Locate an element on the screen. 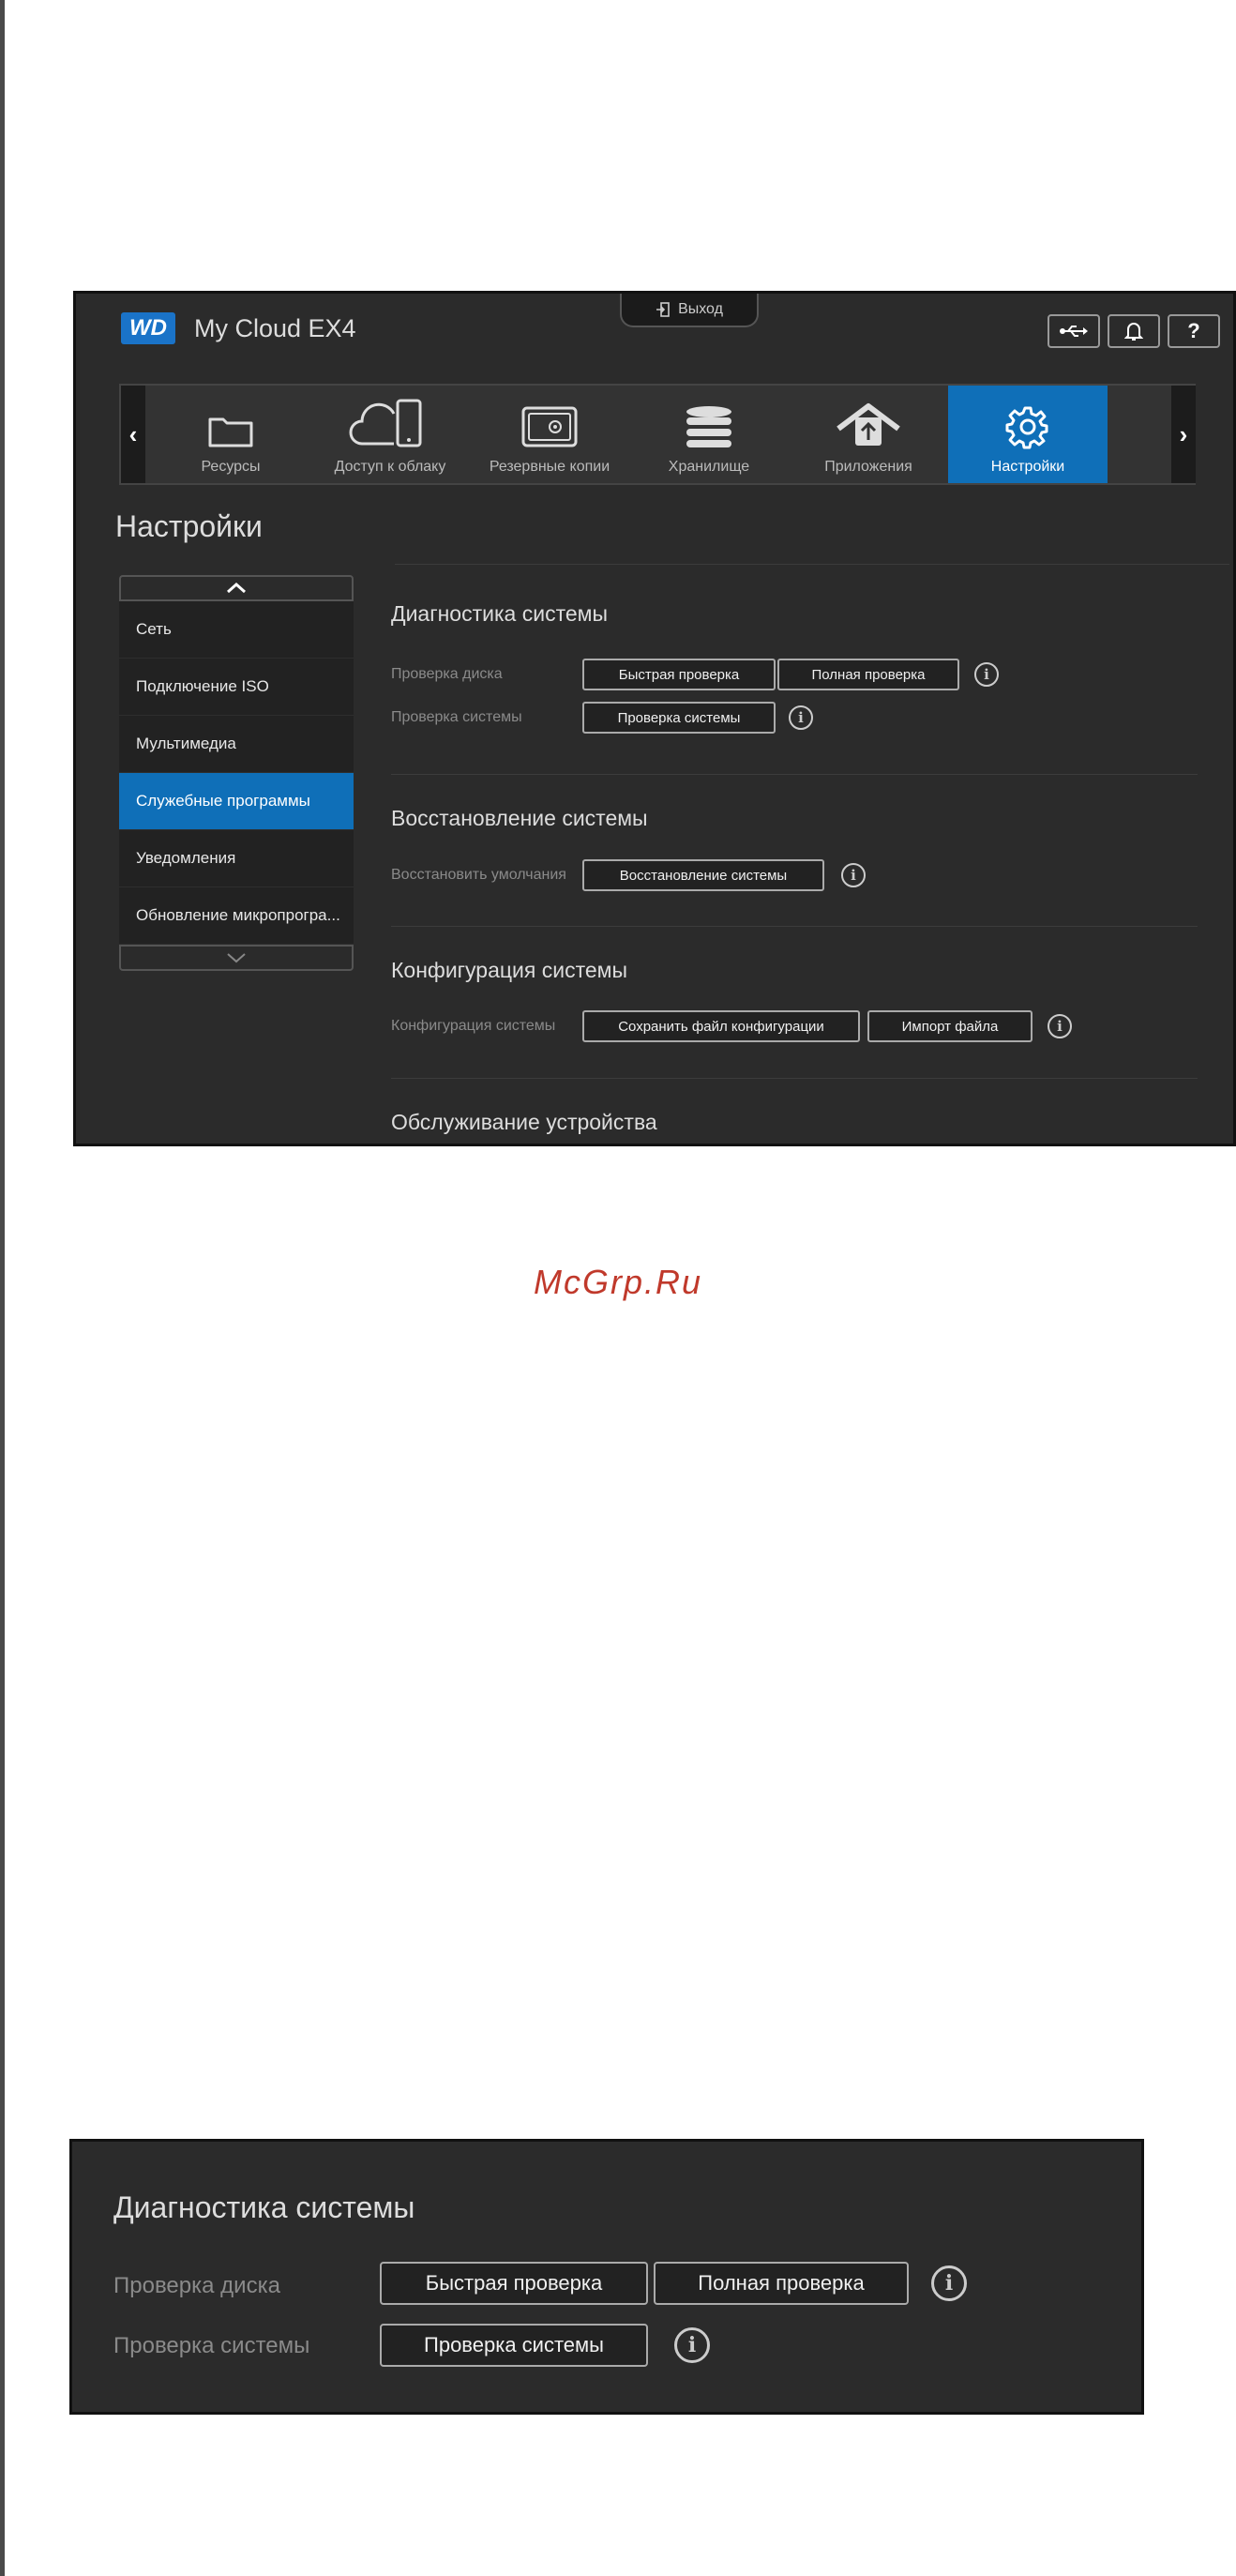 Image resolution: width=1236 pixels, height=2576 pixels. nav-item-resources: Ресурсы is located at coordinates (230, 434).